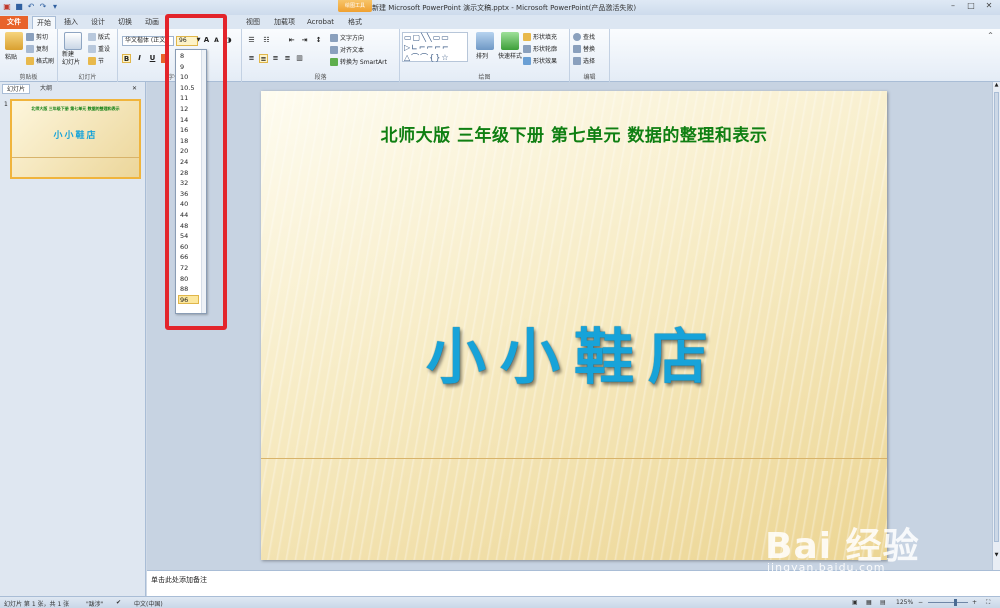 The image size is (1000, 608). I want to click on copy-button: 复制, so click(37, 48).